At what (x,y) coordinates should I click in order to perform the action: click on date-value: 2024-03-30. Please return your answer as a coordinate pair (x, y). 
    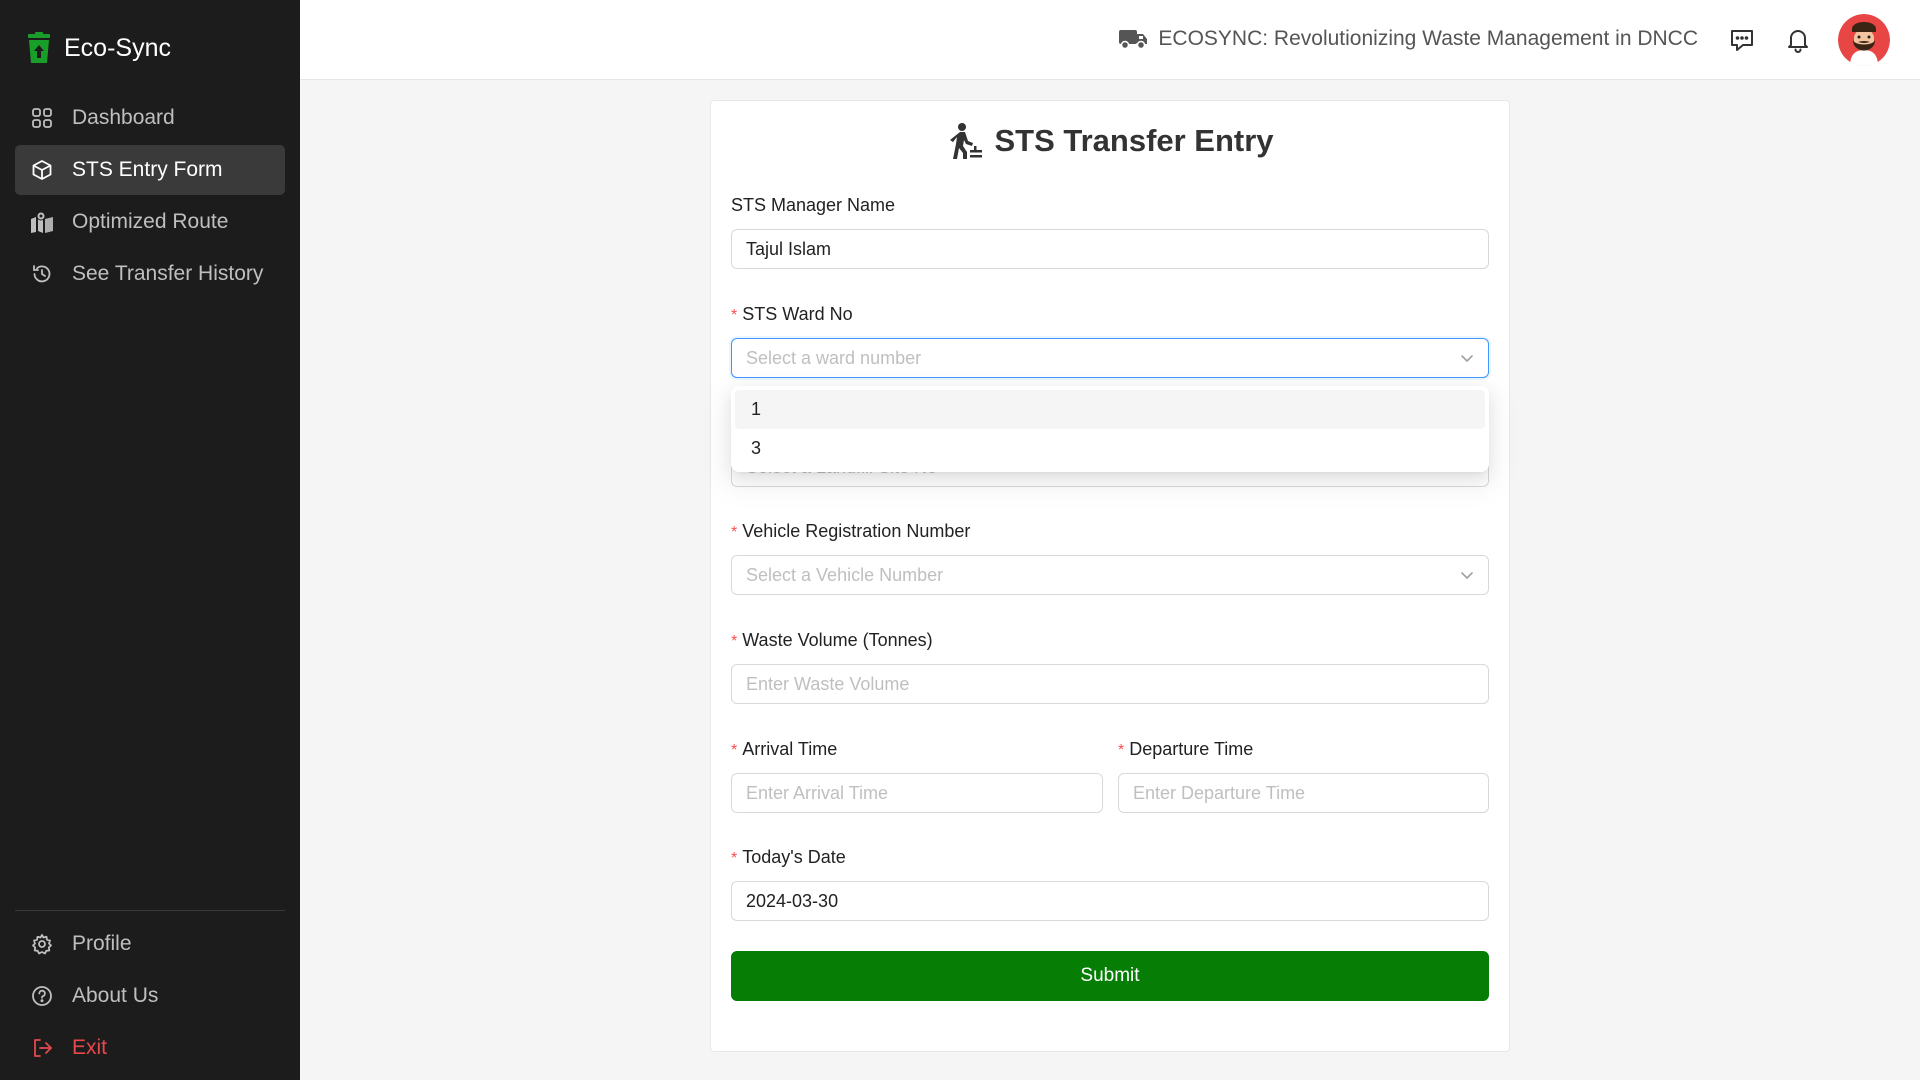
    Looking at the image, I should click on (792, 900).